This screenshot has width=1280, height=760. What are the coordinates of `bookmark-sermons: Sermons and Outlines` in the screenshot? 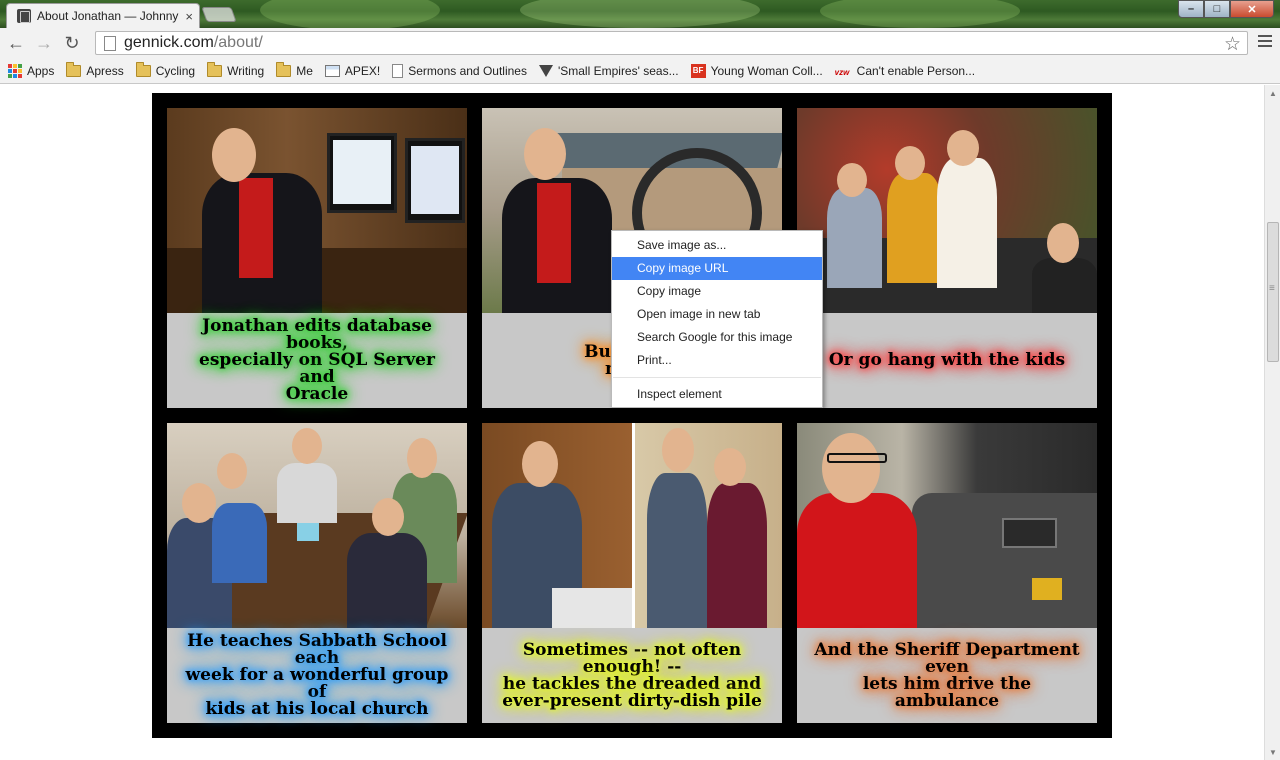 It's located at (459, 70).